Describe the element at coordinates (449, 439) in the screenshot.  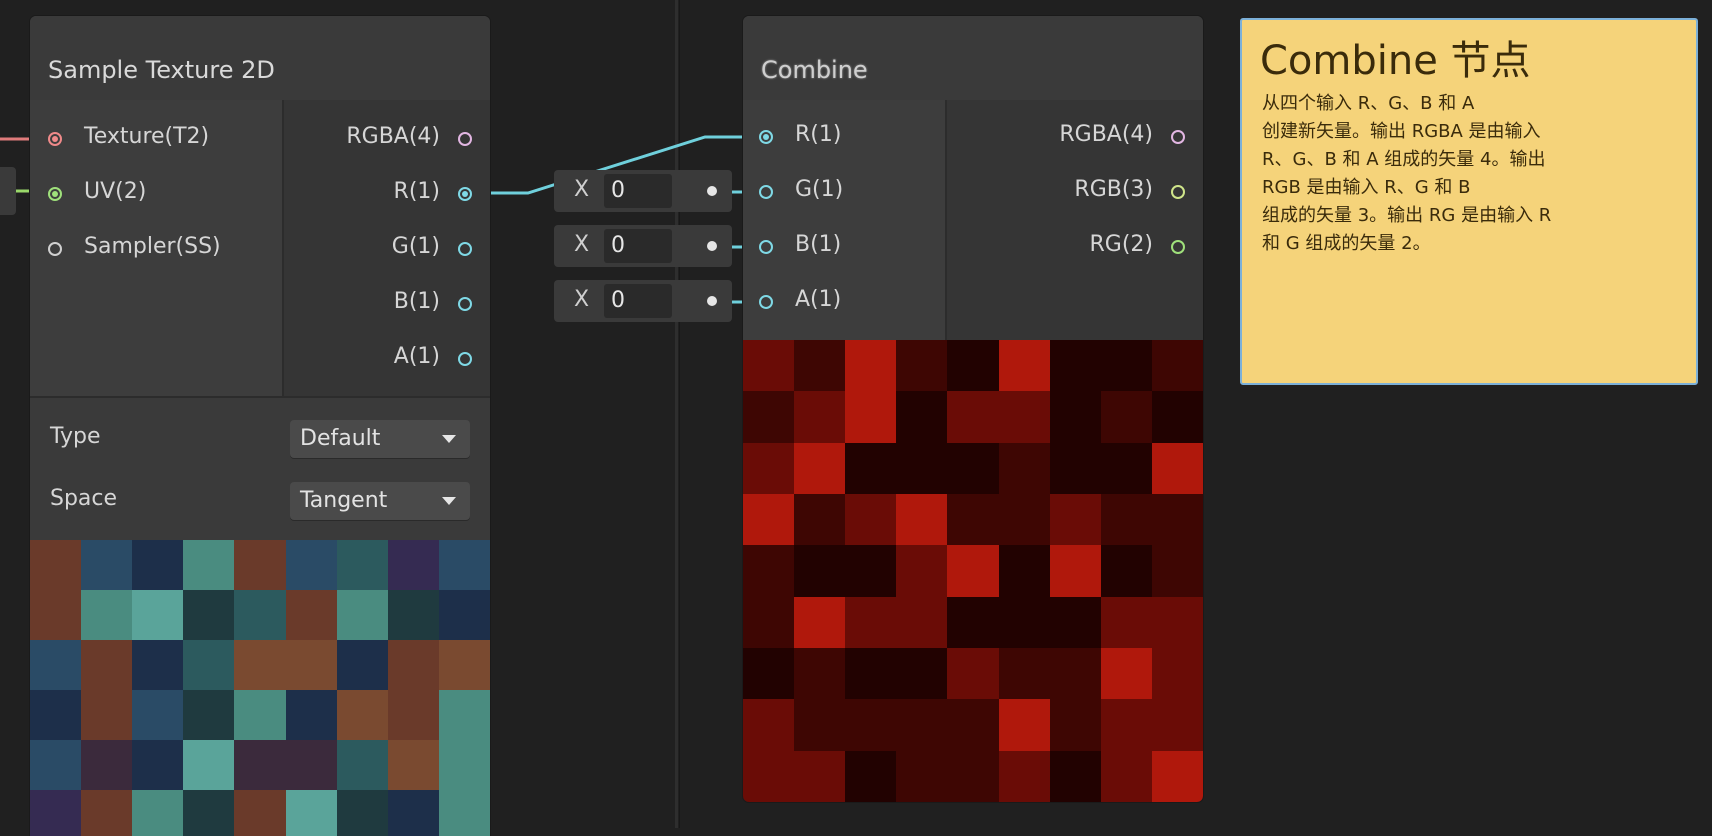
I see `chevron-down-icon` at that location.